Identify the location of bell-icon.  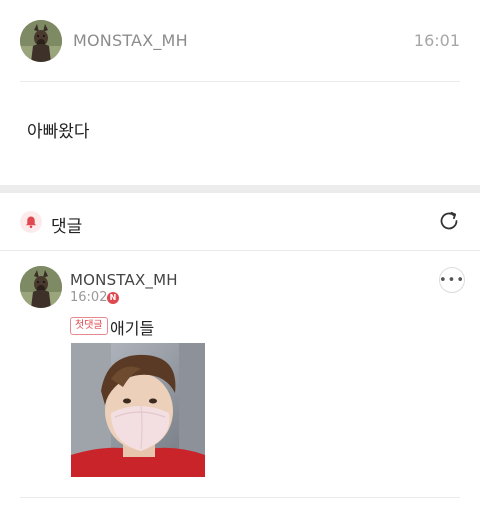
(31, 222).